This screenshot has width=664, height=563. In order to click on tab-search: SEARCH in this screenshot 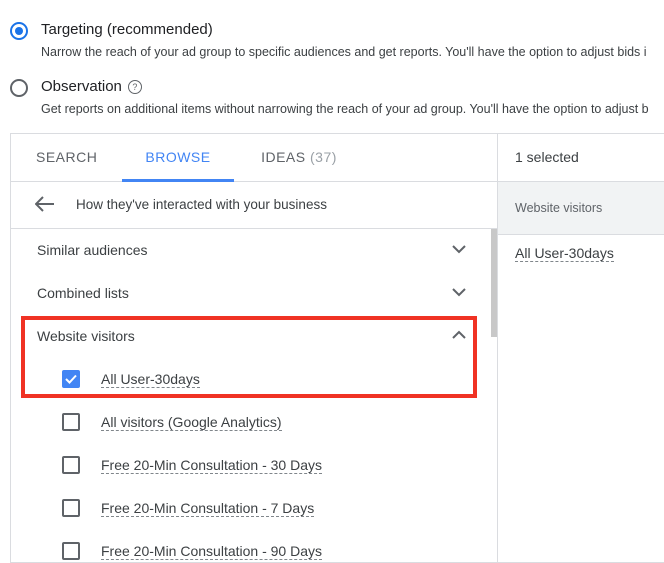, I will do `click(66, 157)`.